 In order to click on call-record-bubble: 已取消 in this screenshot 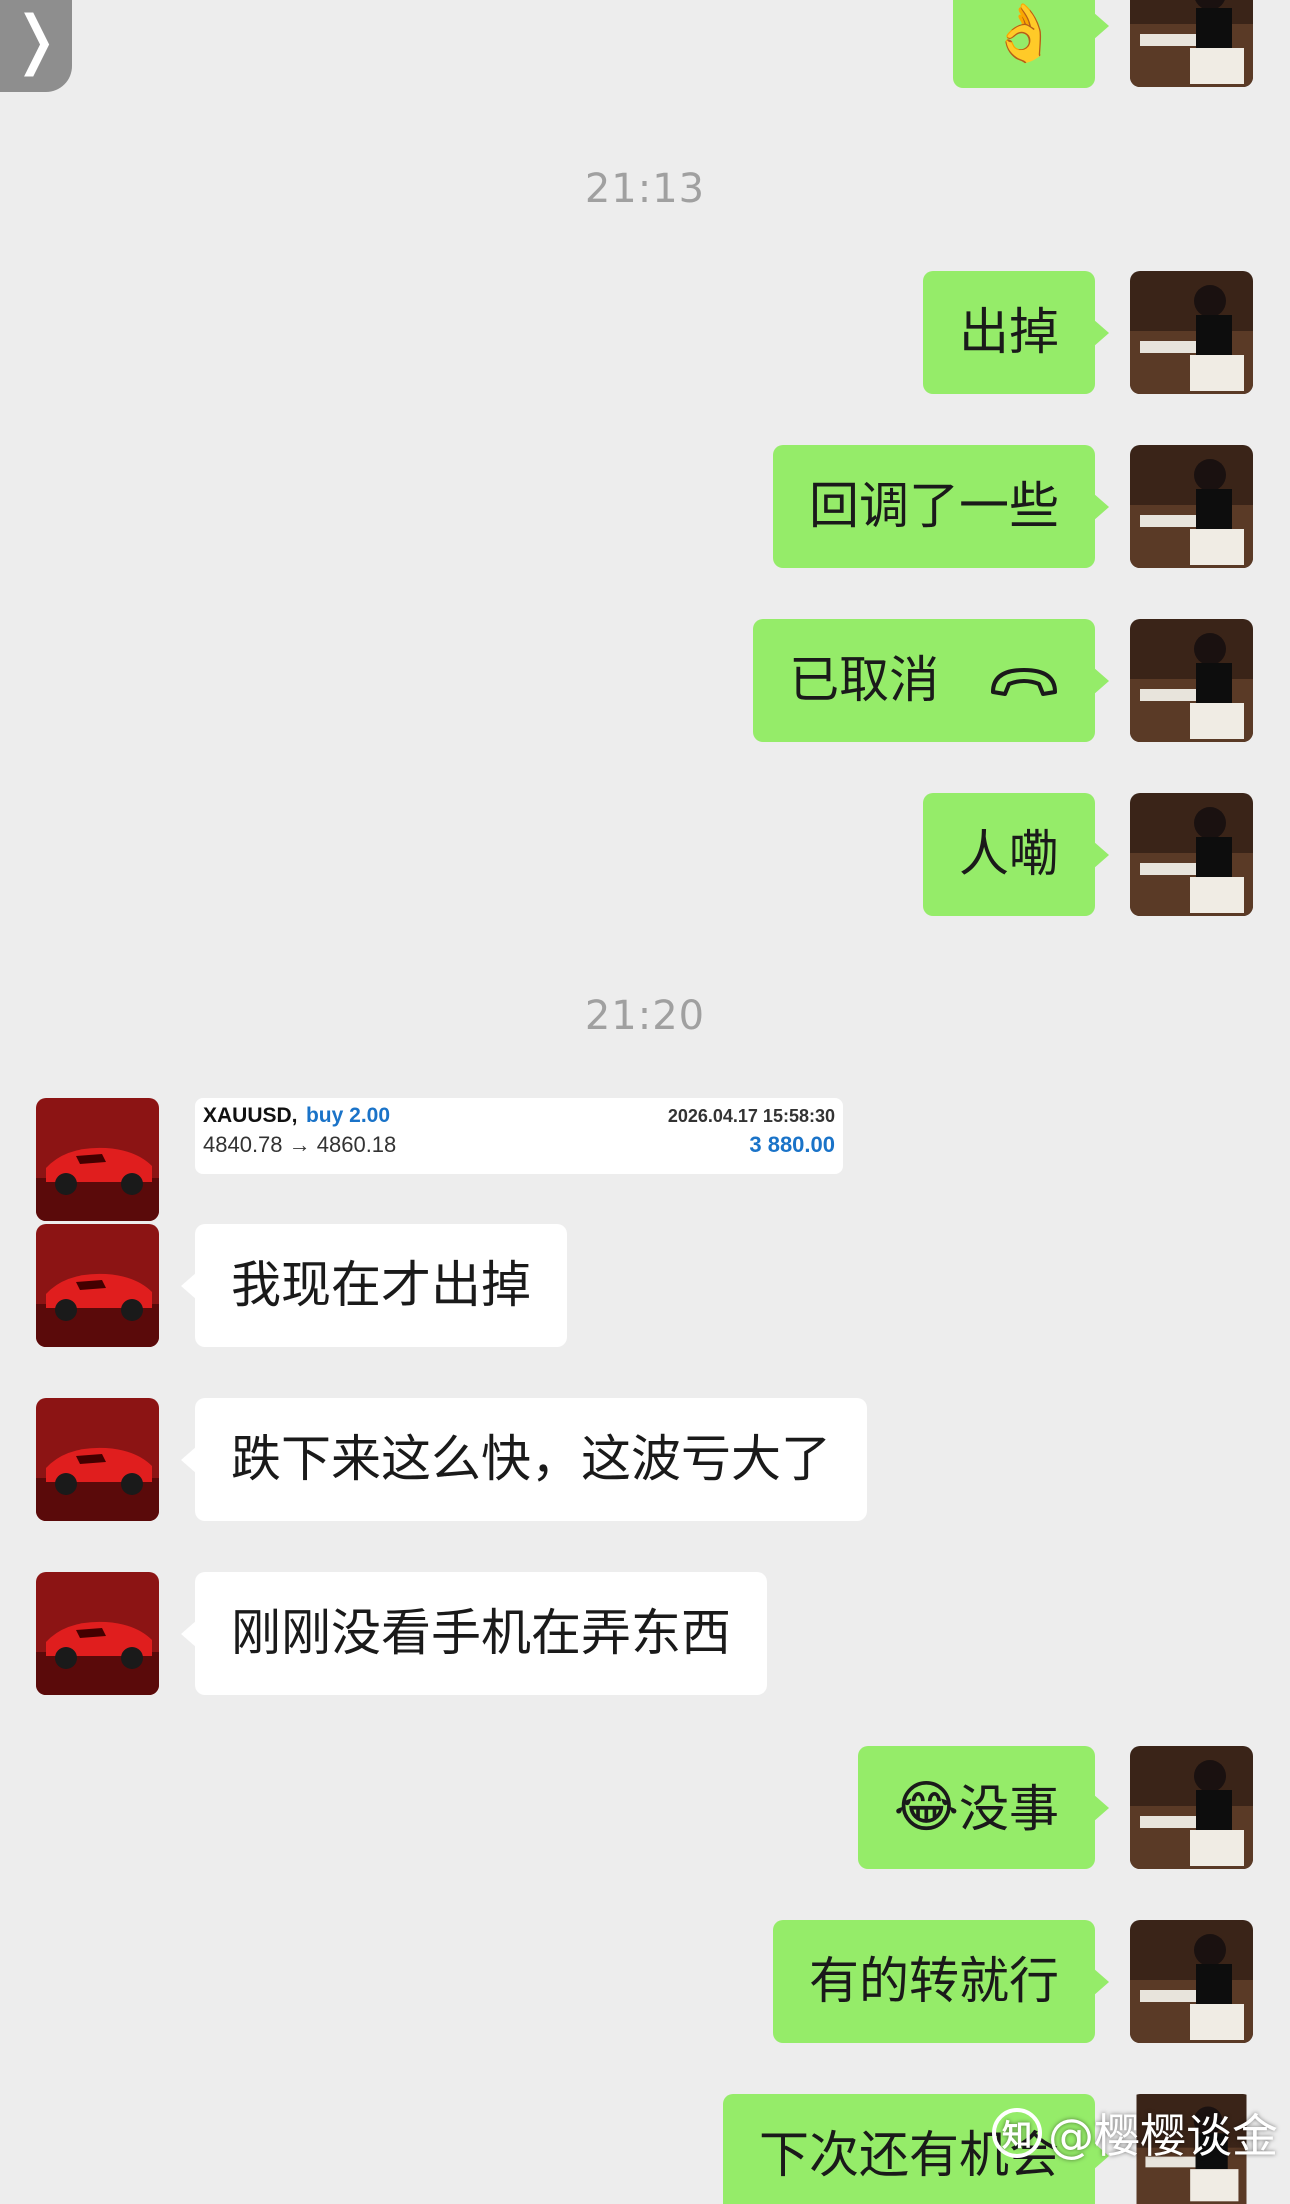, I will do `click(931, 682)`.